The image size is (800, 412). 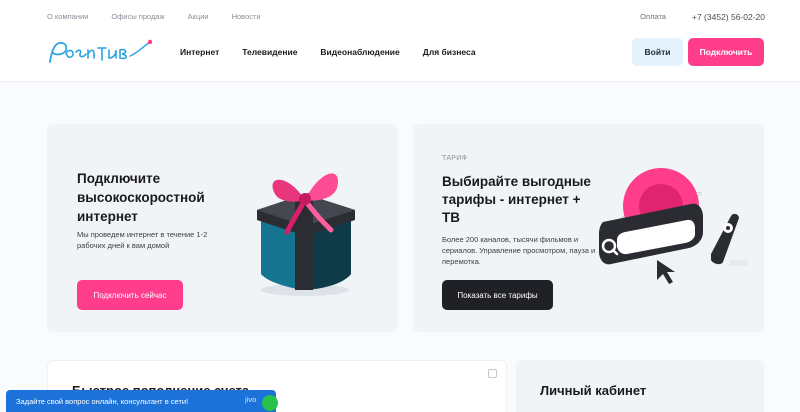 I want to click on chat-online-indicator-icon, so click(x=270, y=403).